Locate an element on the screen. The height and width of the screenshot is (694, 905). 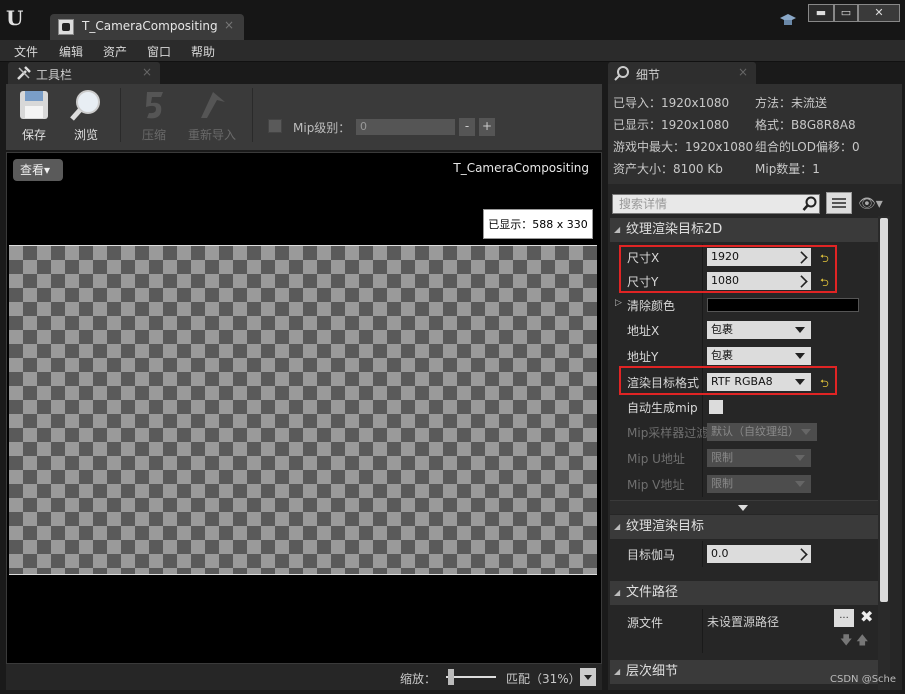
auto-mip-checkbox is located at coordinates (716, 407).